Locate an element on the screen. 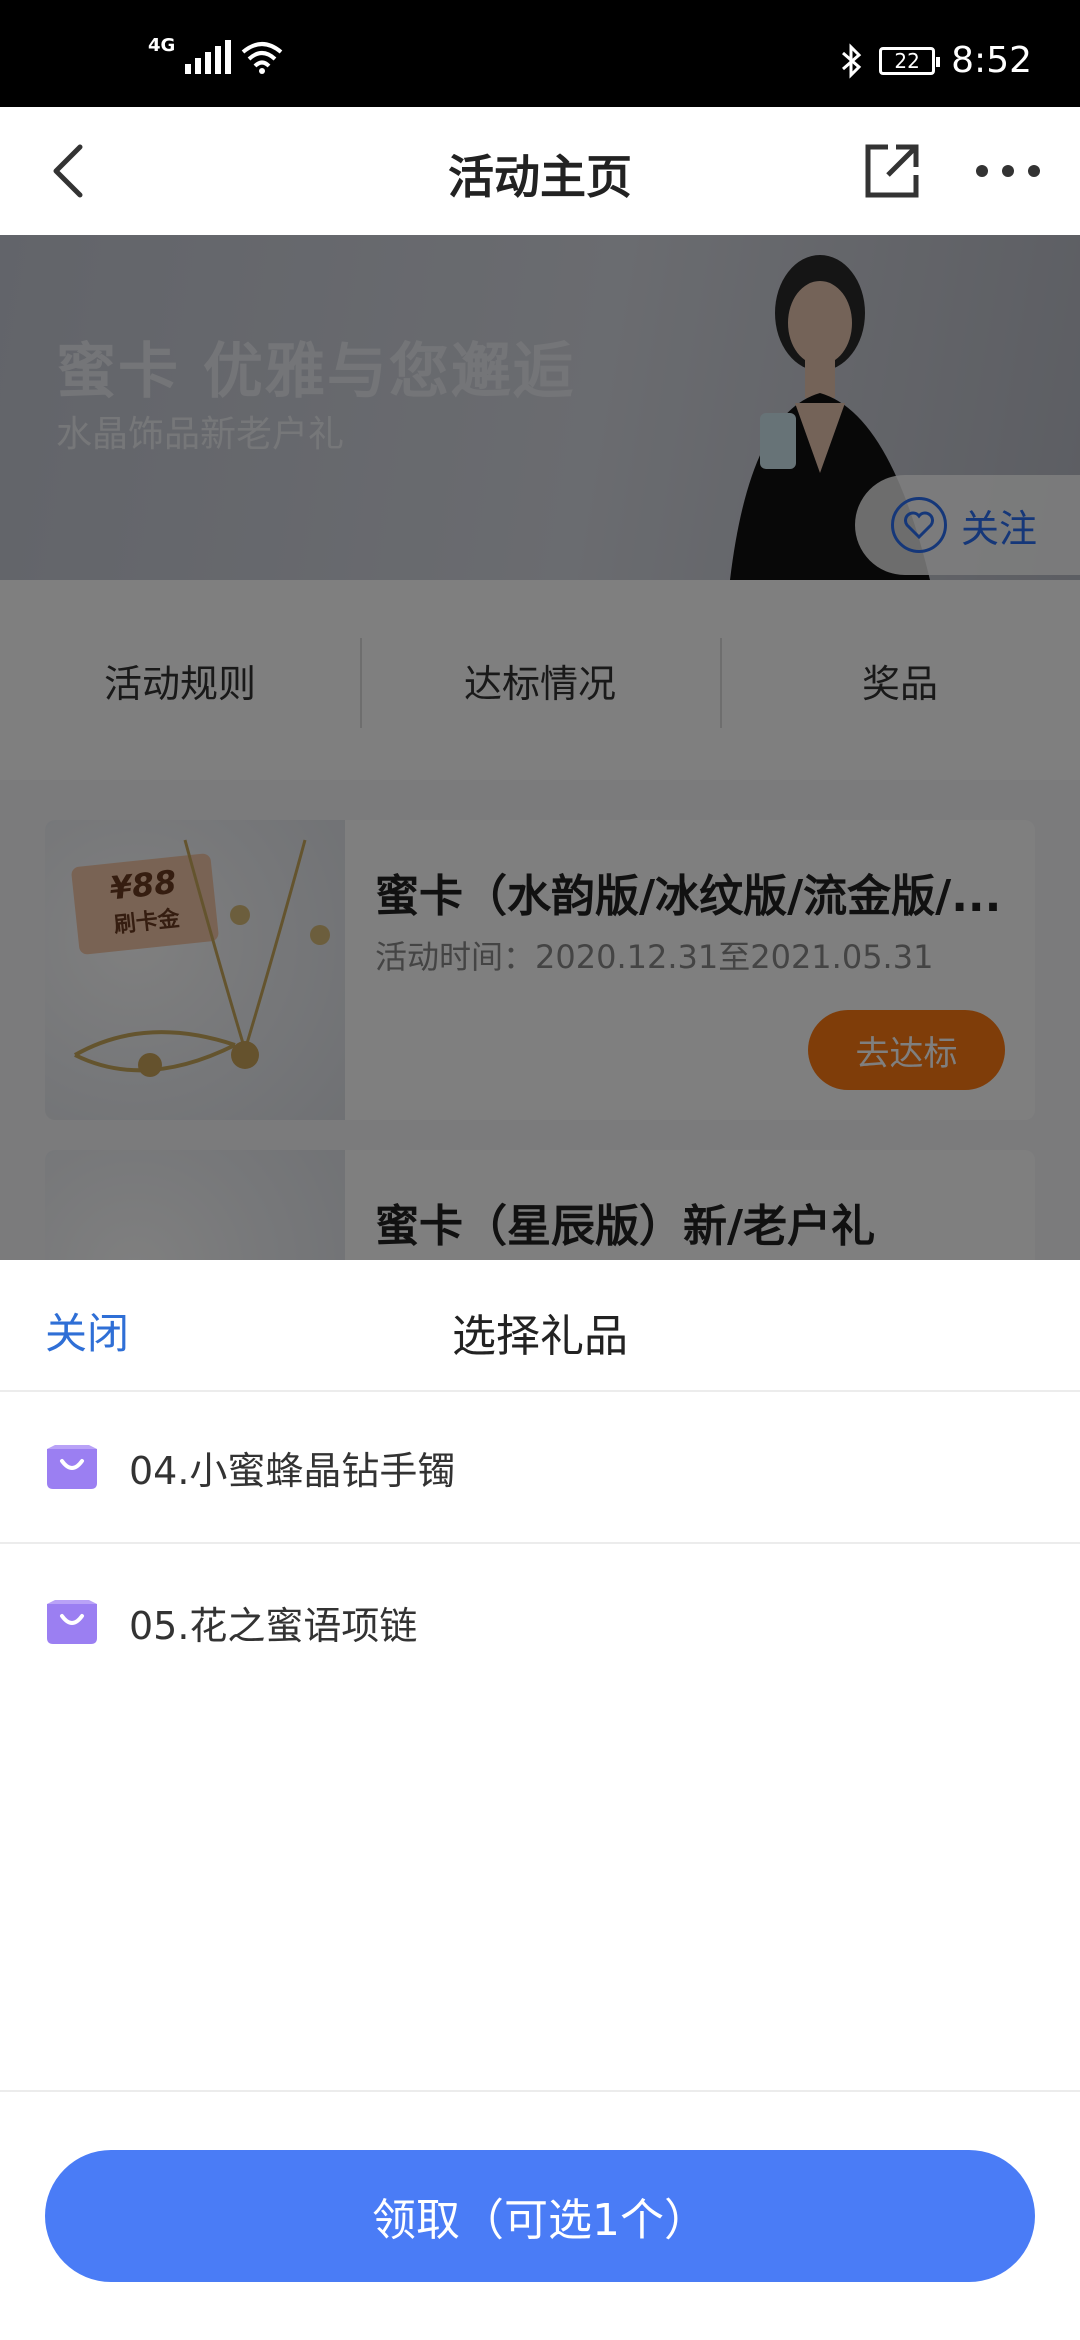 This screenshot has height=2340, width=1080. status-bar: 4G 22 8:52 is located at coordinates (540, 53).